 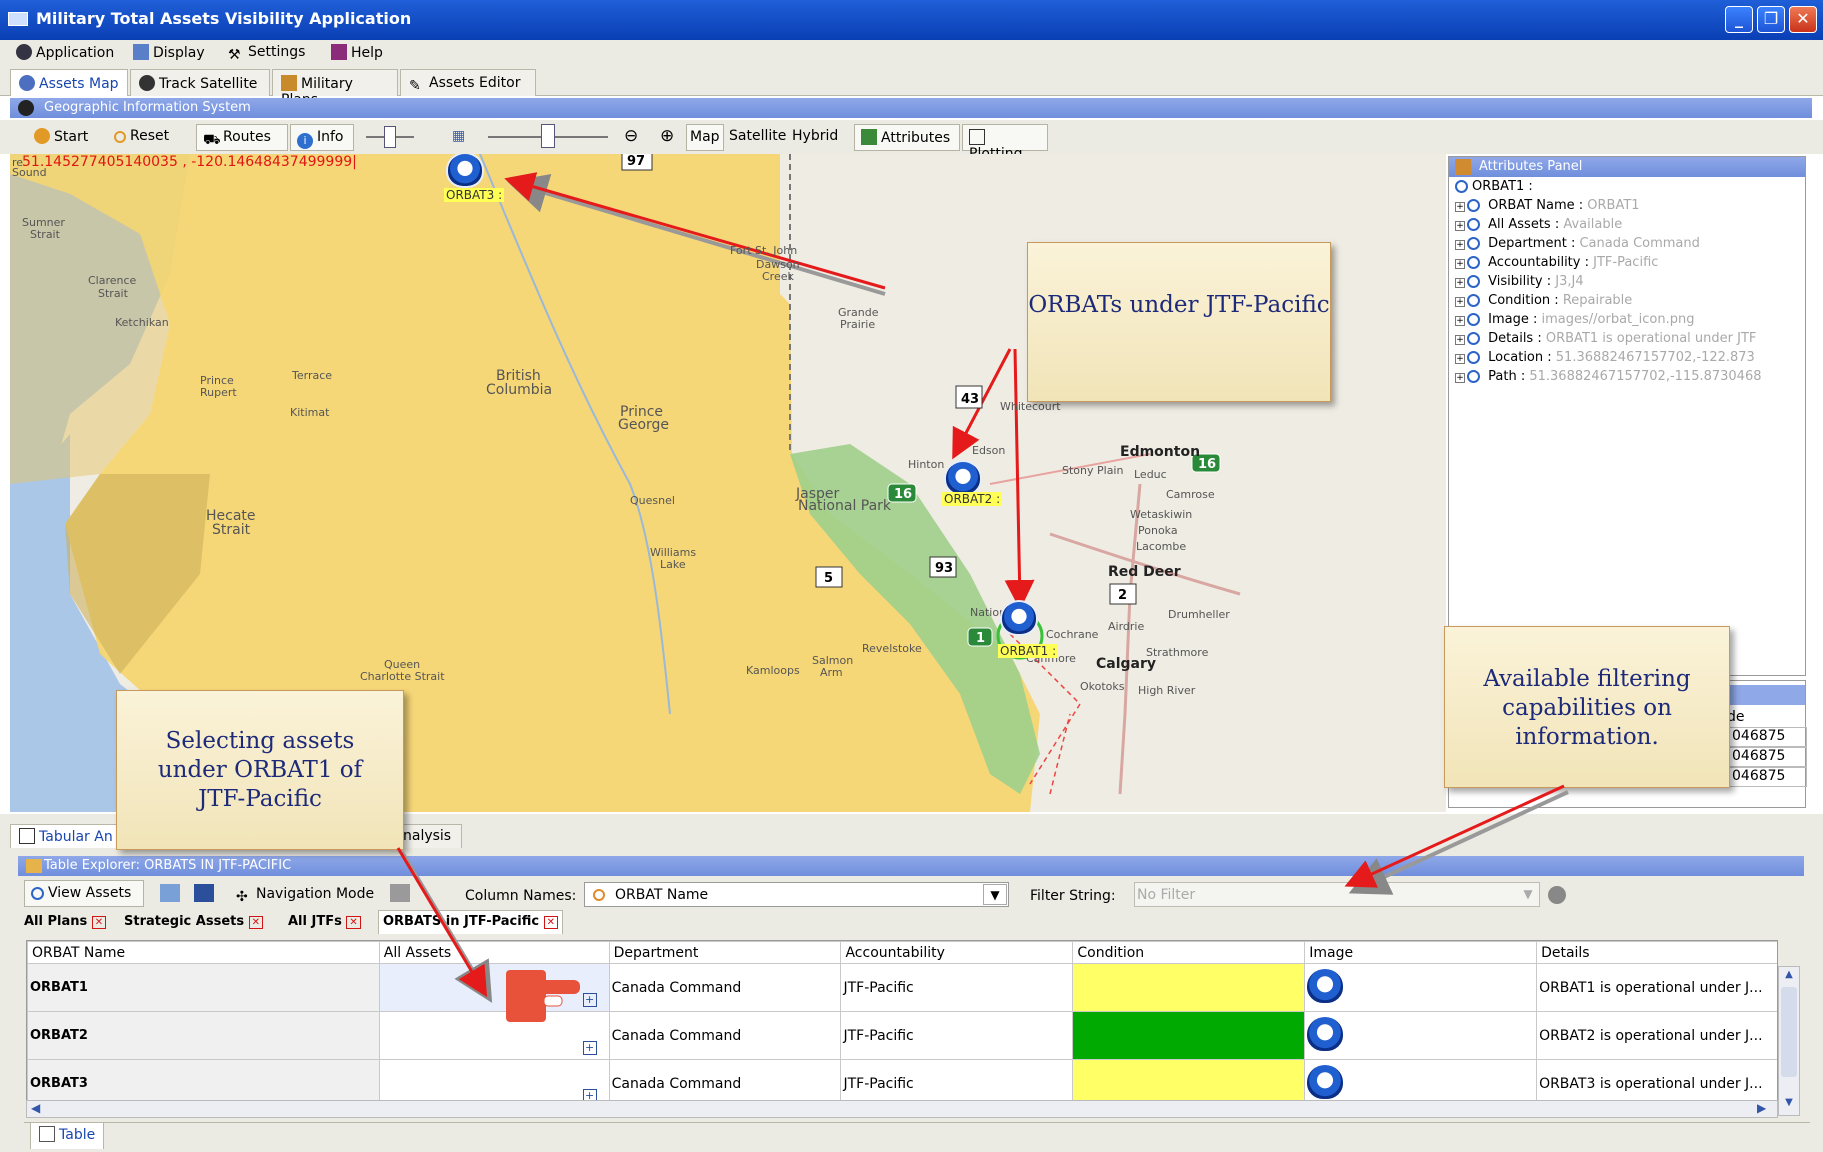 I want to click on scroll-left-icon: ◀, so click(x=35, y=1108).